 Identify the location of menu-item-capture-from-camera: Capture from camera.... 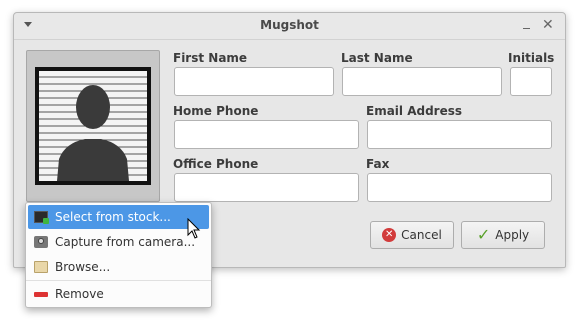
(118, 242).